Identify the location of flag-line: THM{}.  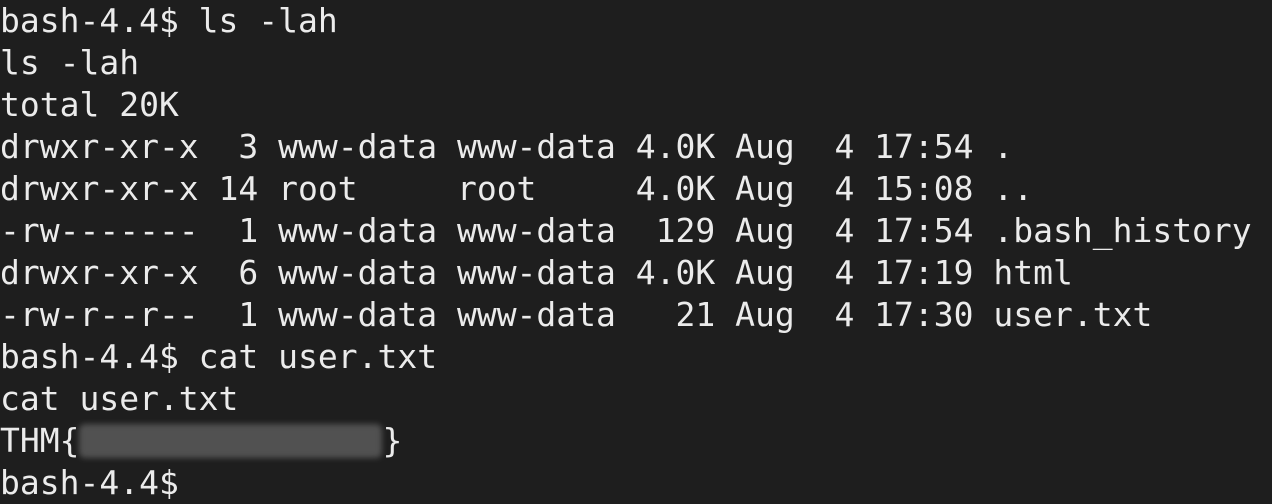
(636, 441).